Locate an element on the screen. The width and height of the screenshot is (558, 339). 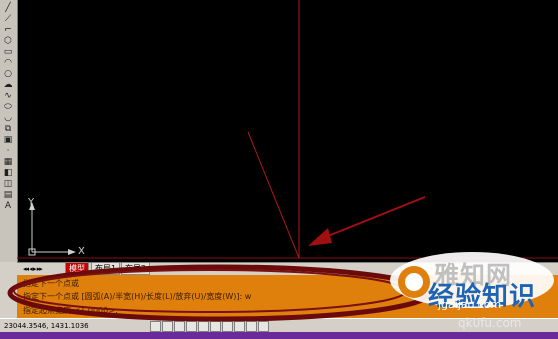
tab-model: 模型 is located at coordinates (77, 269).